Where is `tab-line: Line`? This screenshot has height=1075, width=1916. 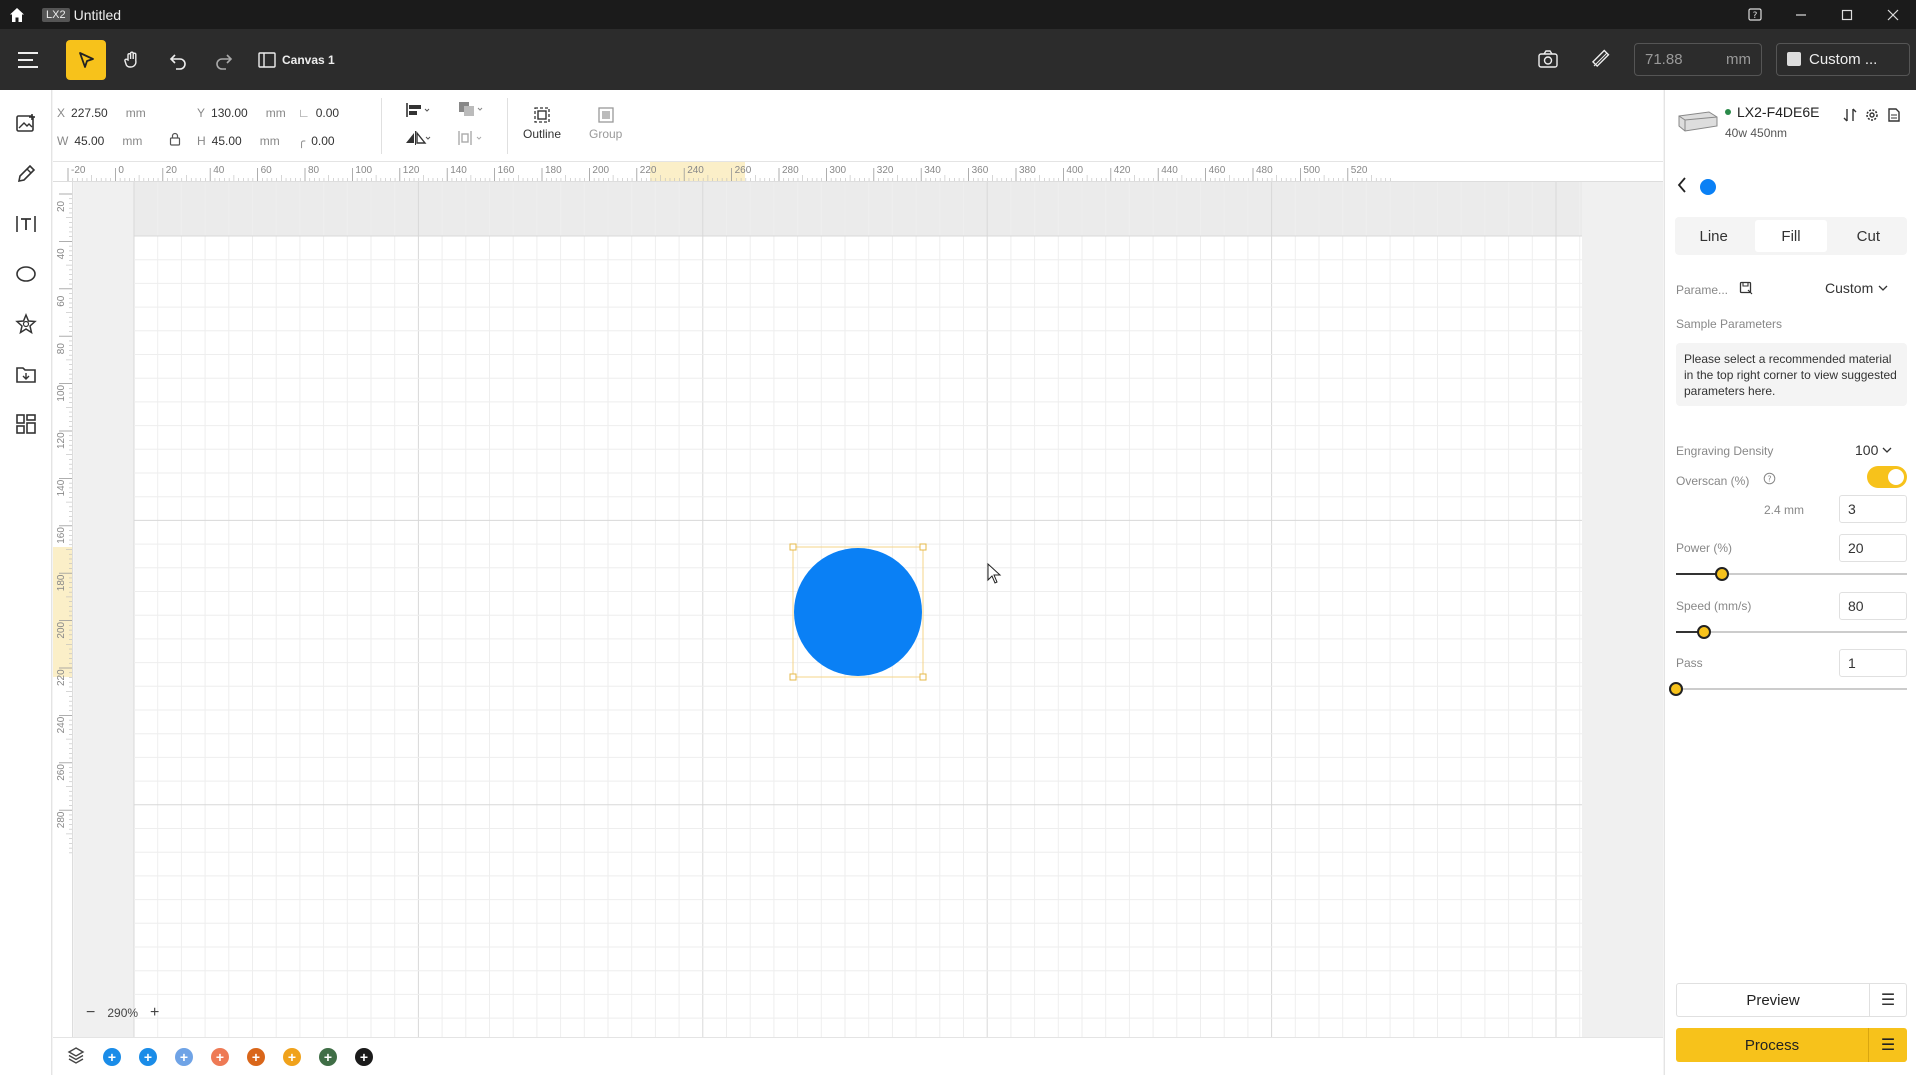
tab-line: Line is located at coordinates (1713, 236).